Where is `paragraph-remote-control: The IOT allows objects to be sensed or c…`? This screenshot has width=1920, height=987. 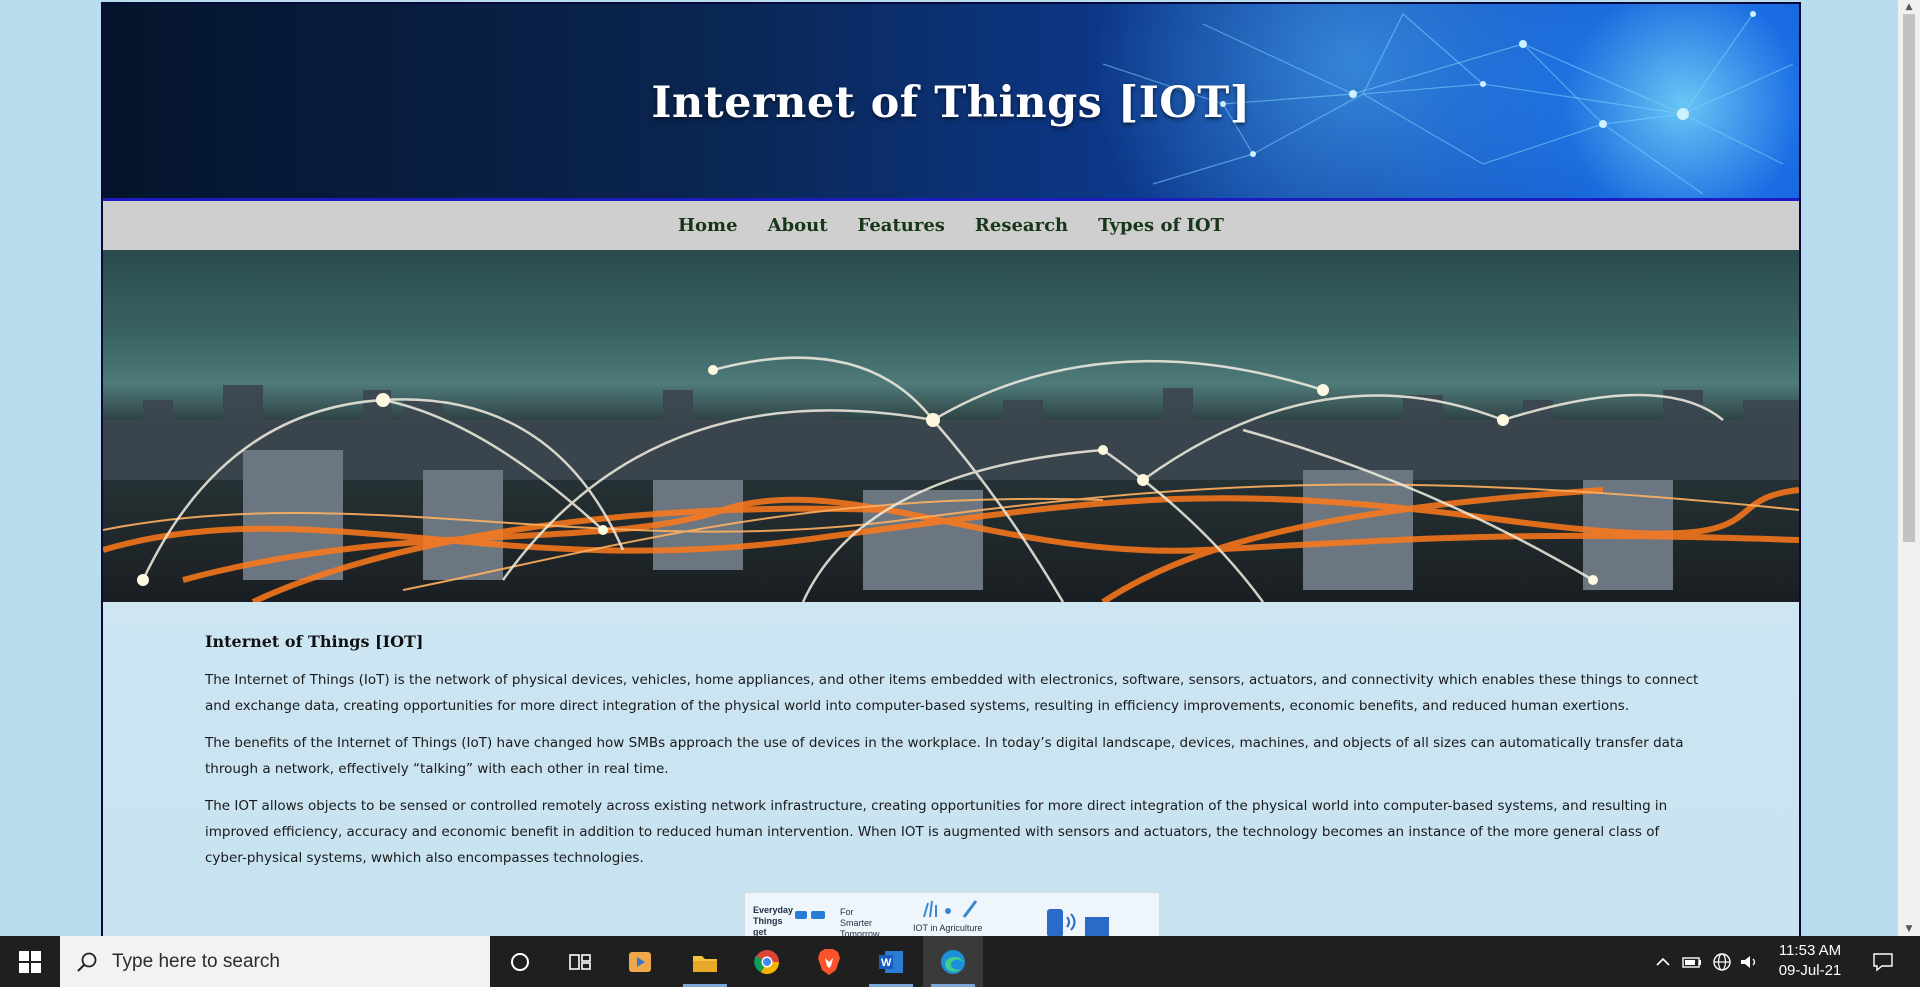
paragraph-remote-control: The IOT allows objects to be sensed or c… is located at coordinates (936, 832).